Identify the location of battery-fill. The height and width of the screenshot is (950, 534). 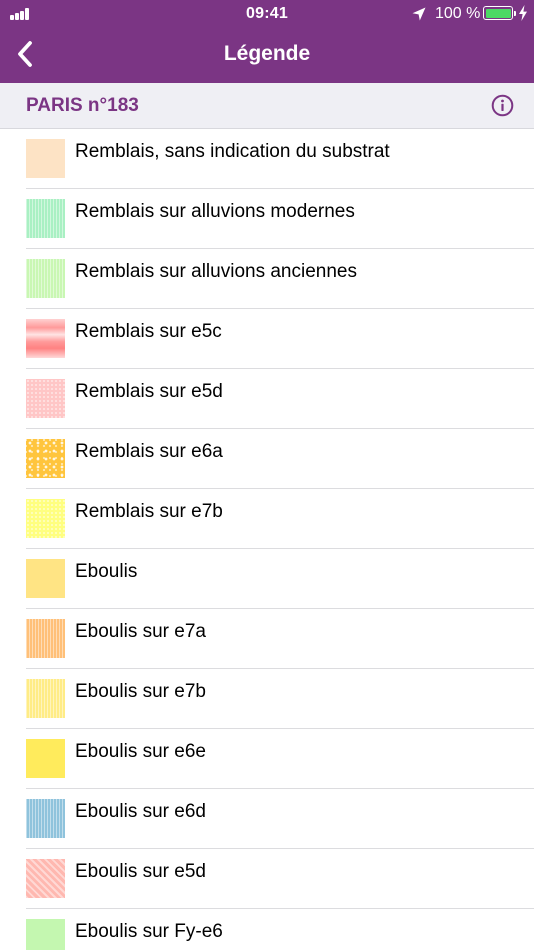
(498, 13).